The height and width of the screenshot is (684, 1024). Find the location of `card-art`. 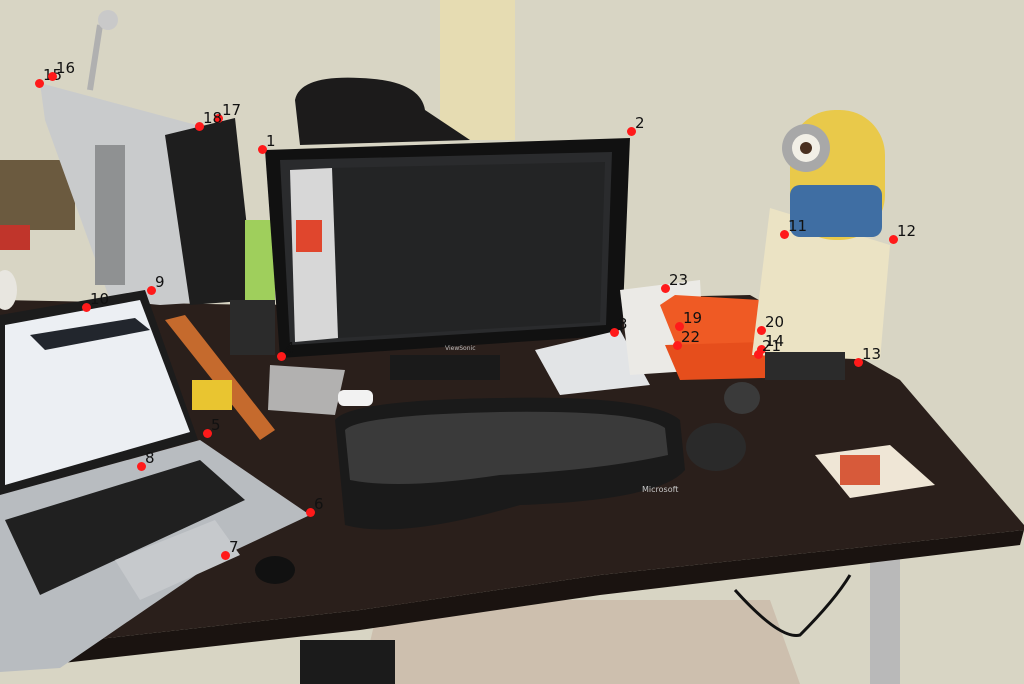

card-art is located at coordinates (860, 470).